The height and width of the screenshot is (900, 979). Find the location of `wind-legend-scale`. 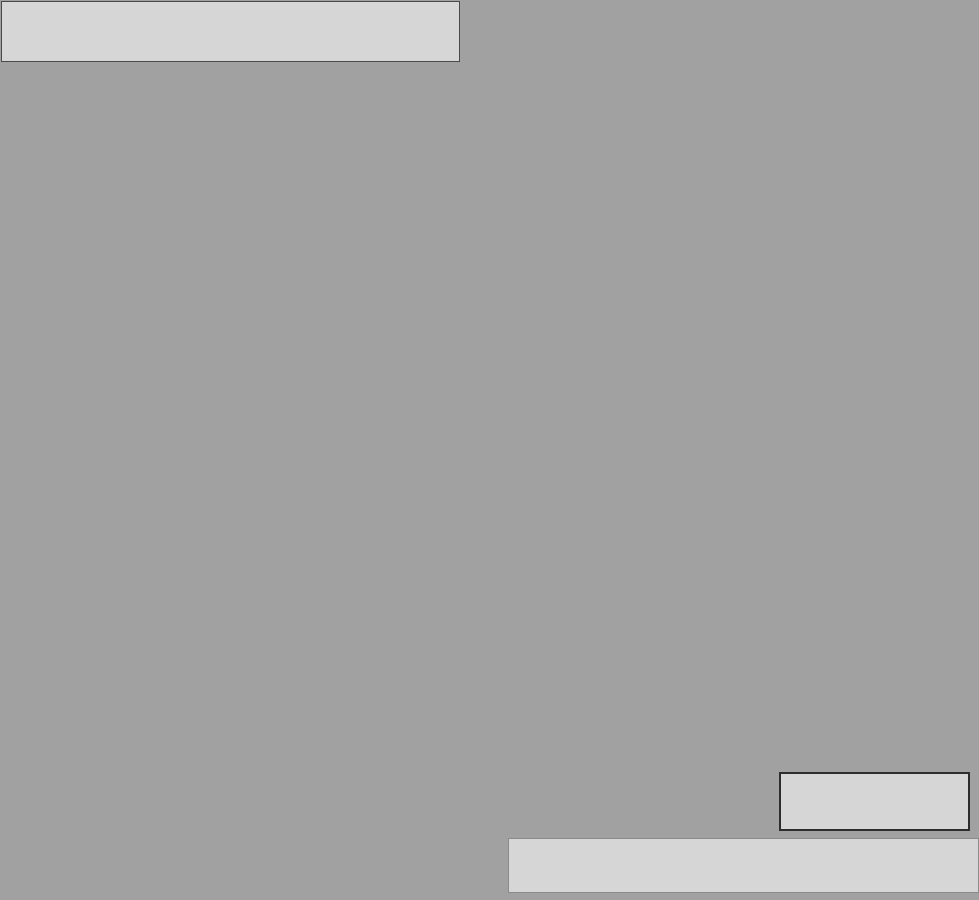

wind-legend-scale is located at coordinates (900, 801).